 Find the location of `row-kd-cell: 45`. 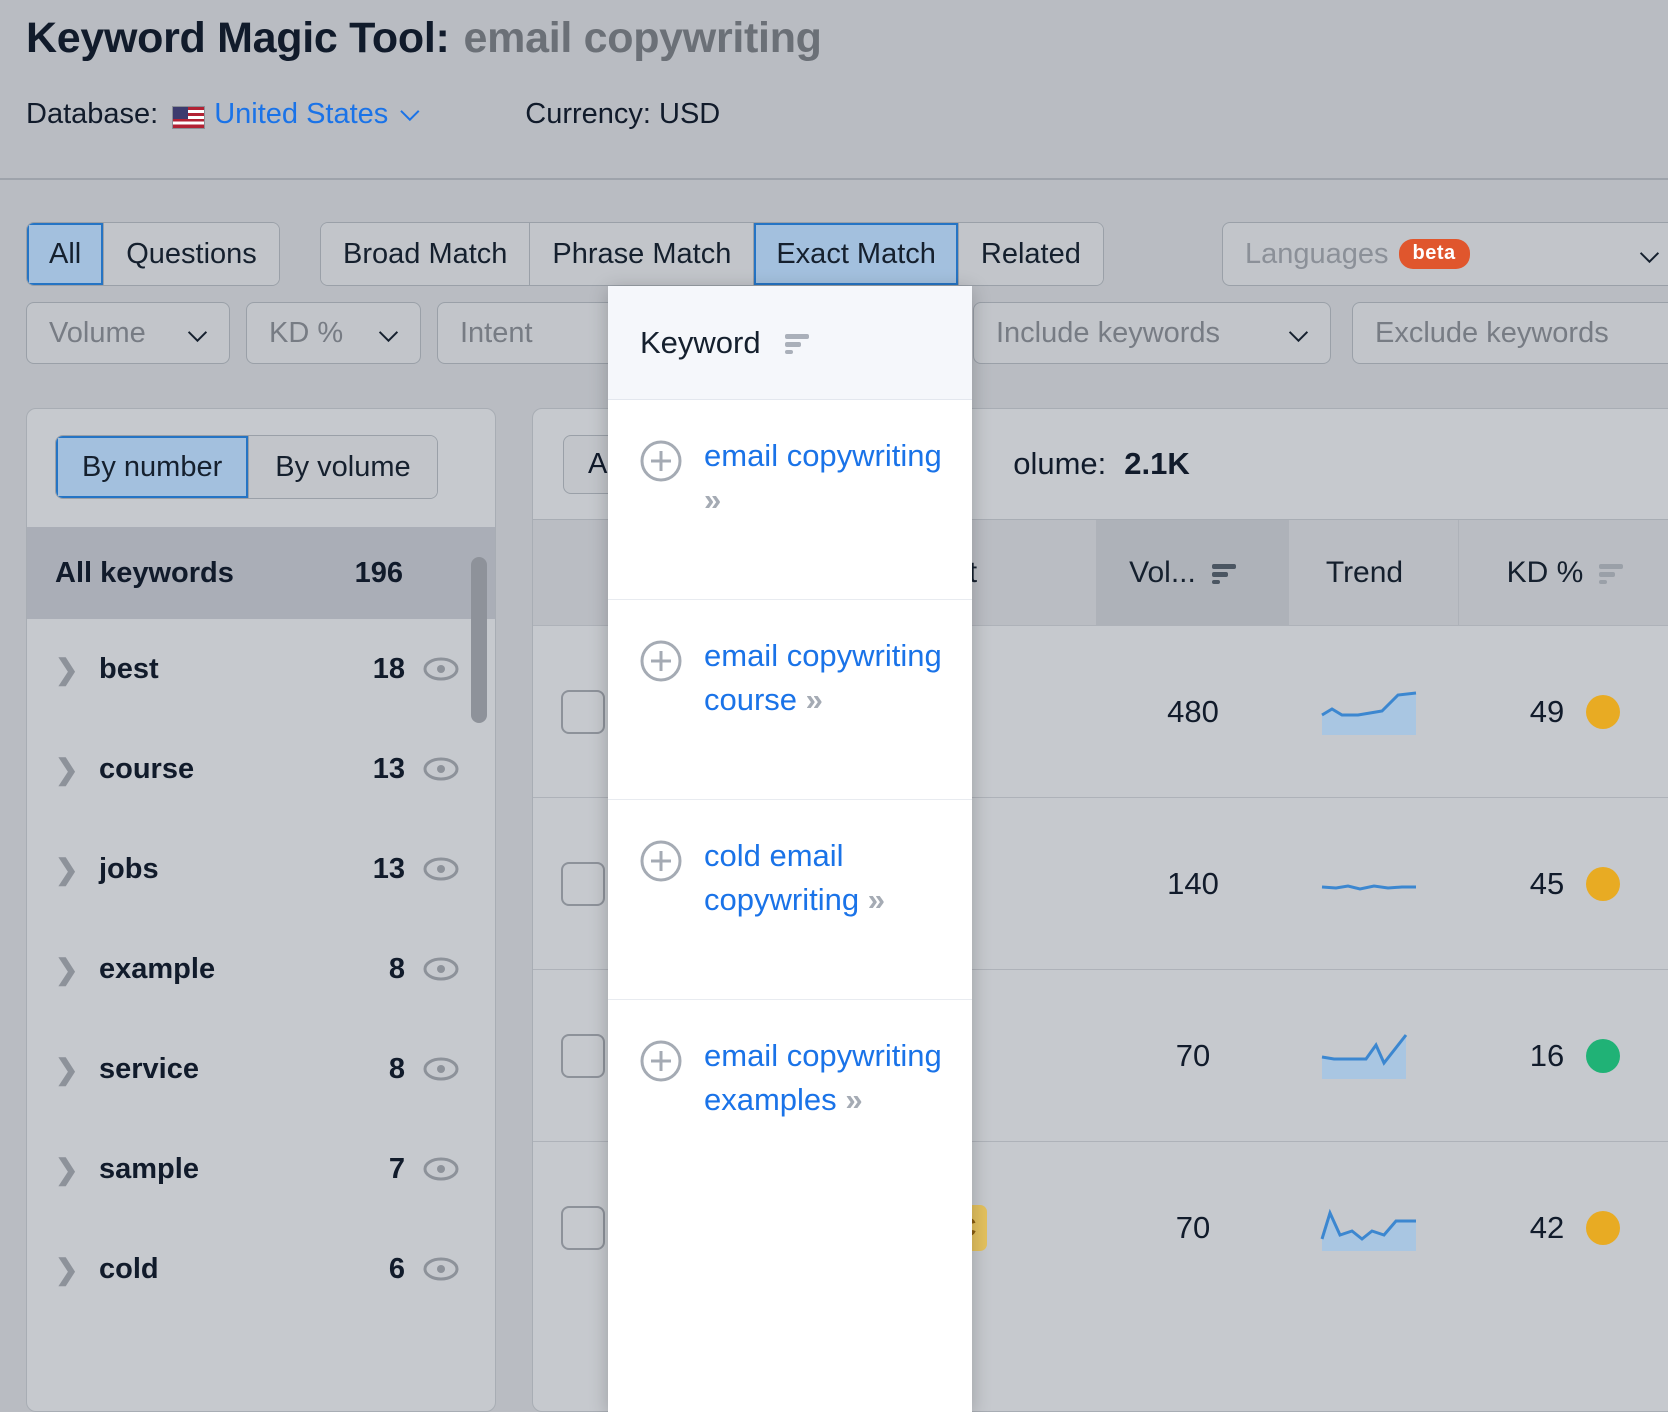

row-kd-cell: 45 is located at coordinates (1563, 883).